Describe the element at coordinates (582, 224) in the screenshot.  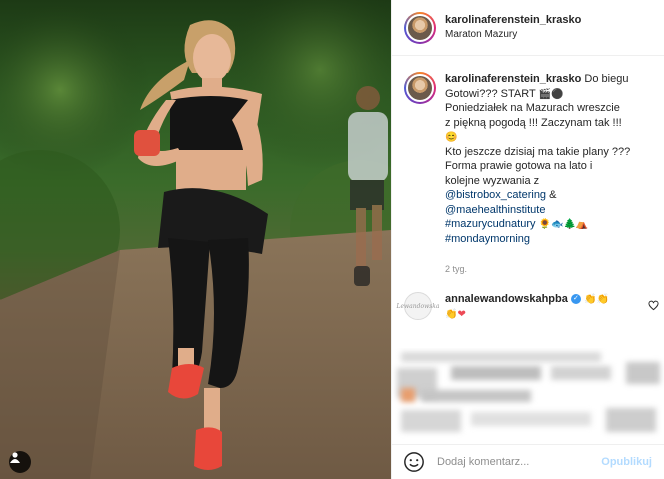
I see `tent-emoji-icon: ⛺` at that location.